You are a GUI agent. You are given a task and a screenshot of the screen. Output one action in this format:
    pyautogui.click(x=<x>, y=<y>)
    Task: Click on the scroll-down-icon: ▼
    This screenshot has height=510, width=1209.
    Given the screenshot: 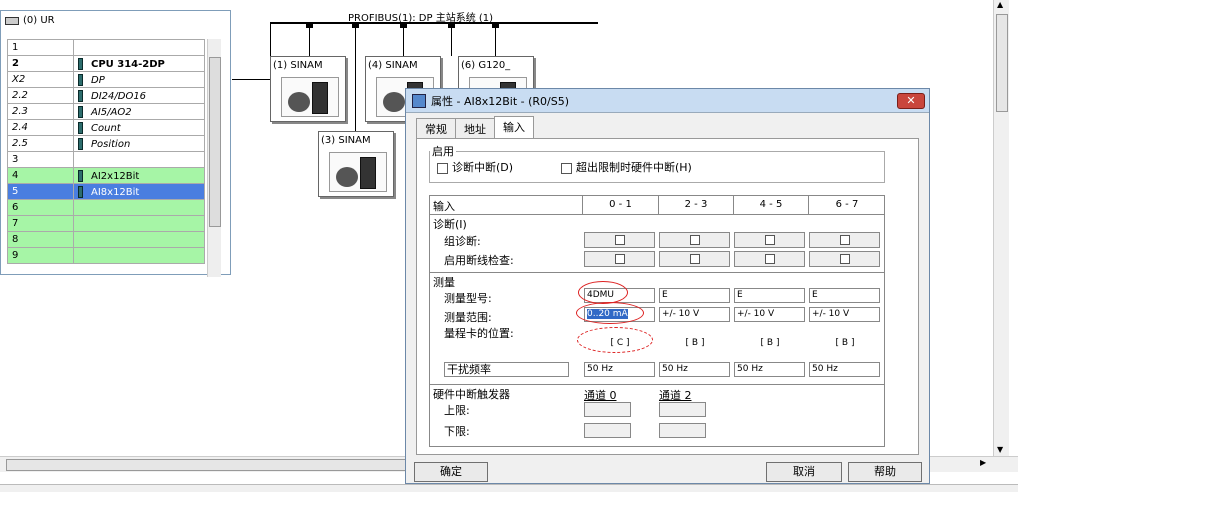 What is the action you would take?
    pyautogui.click(x=1000, y=449)
    